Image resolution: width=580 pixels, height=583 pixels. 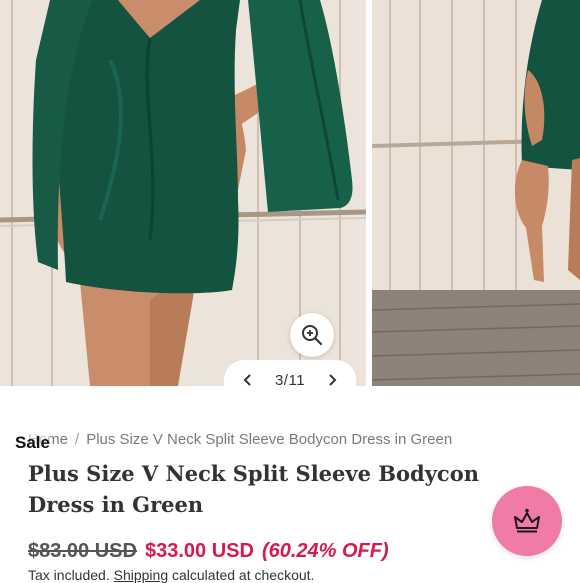 I want to click on discount-label: (60.24% OFF), so click(x=325, y=551).